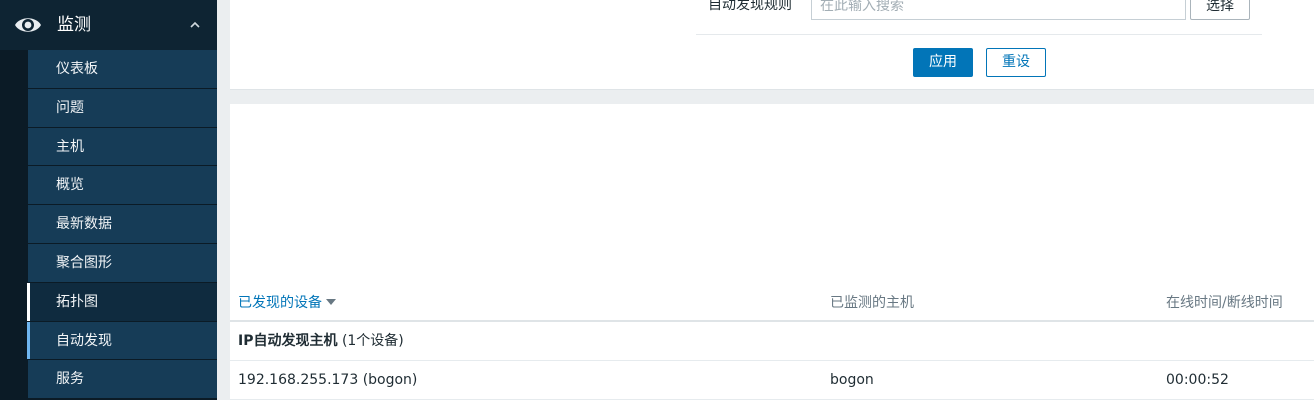 This screenshot has height=400, width=1314. What do you see at coordinates (122, 263) in the screenshot?
I see `sidebar-item-screens: 聚合图形` at bounding box center [122, 263].